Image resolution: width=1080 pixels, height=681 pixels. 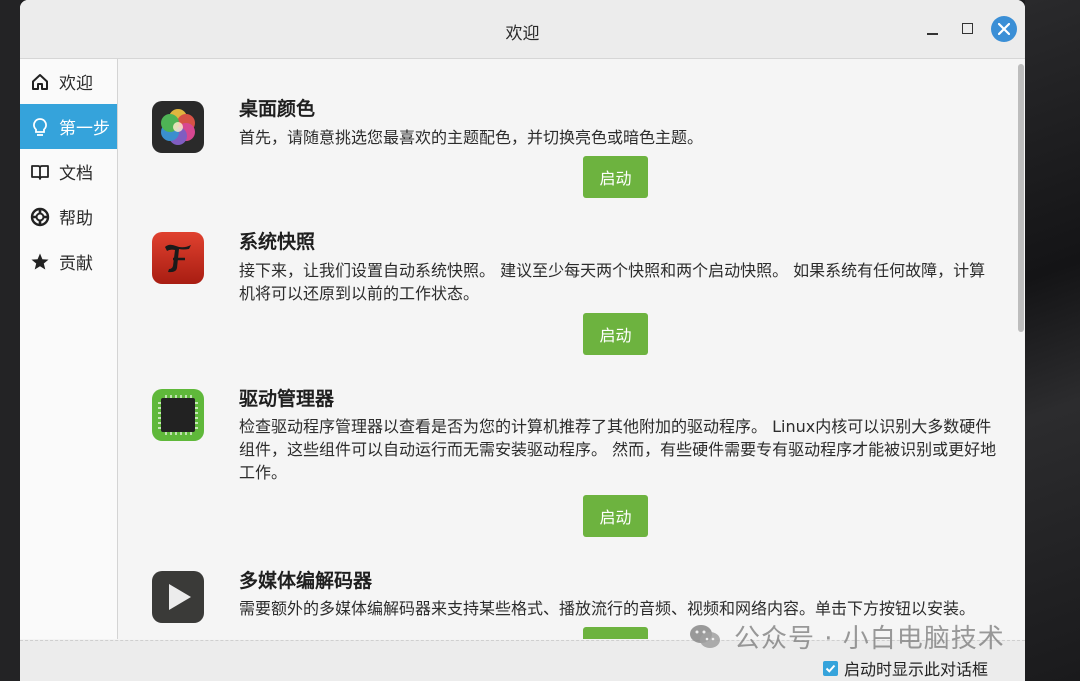 I want to click on checkbox-checked-icon, so click(x=830, y=668).